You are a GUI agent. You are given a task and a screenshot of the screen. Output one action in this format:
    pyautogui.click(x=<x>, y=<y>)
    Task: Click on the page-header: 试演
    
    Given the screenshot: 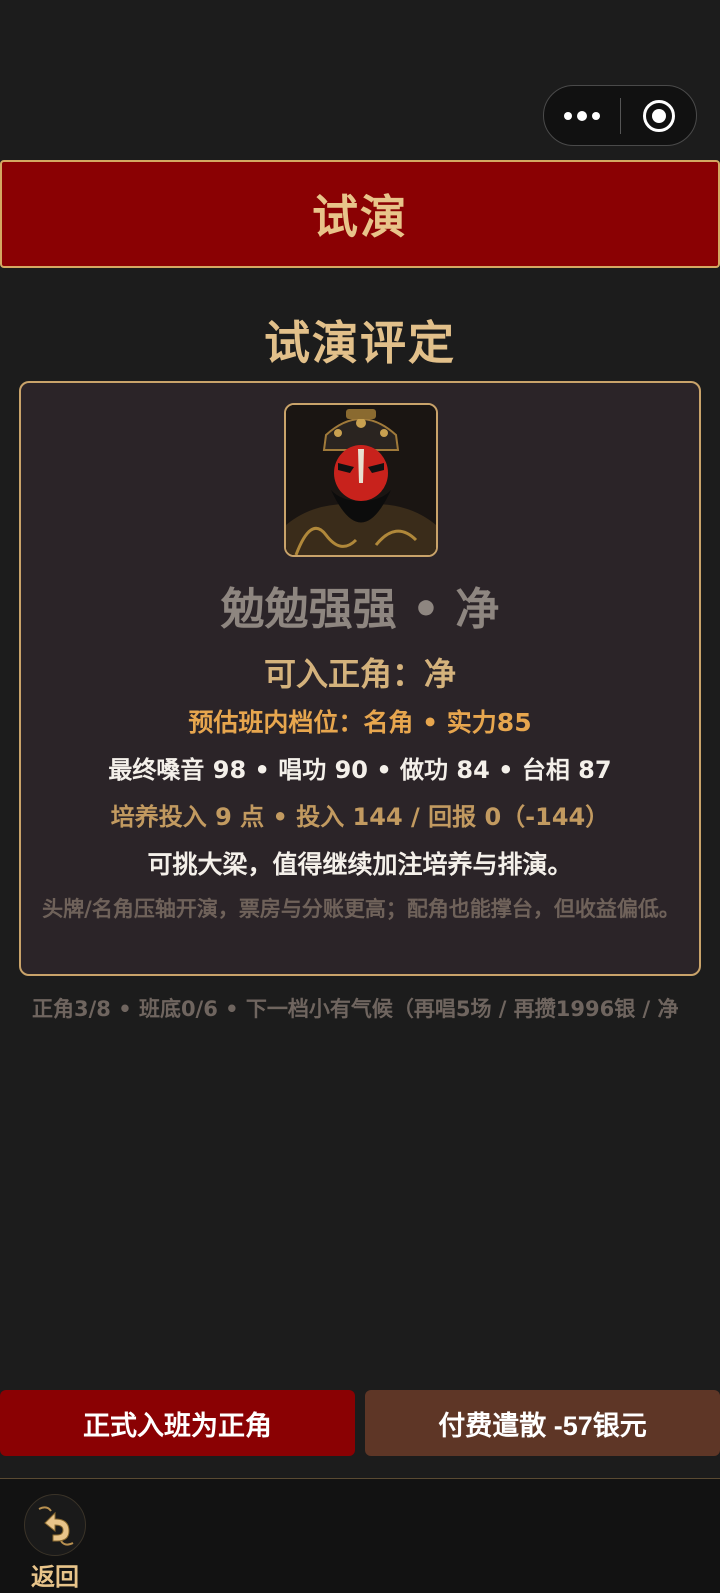 What is the action you would take?
    pyautogui.click(x=360, y=214)
    